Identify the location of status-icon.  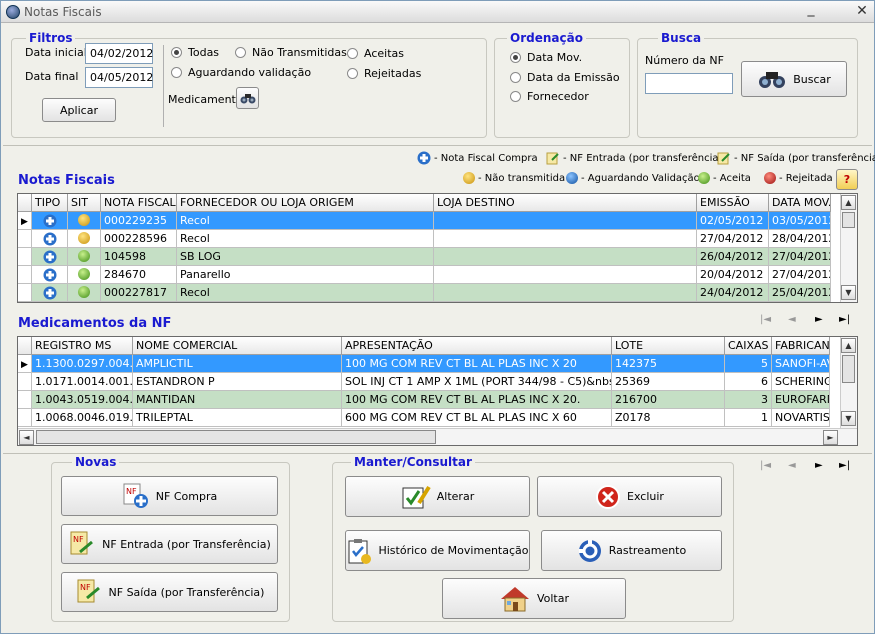
(84, 220).